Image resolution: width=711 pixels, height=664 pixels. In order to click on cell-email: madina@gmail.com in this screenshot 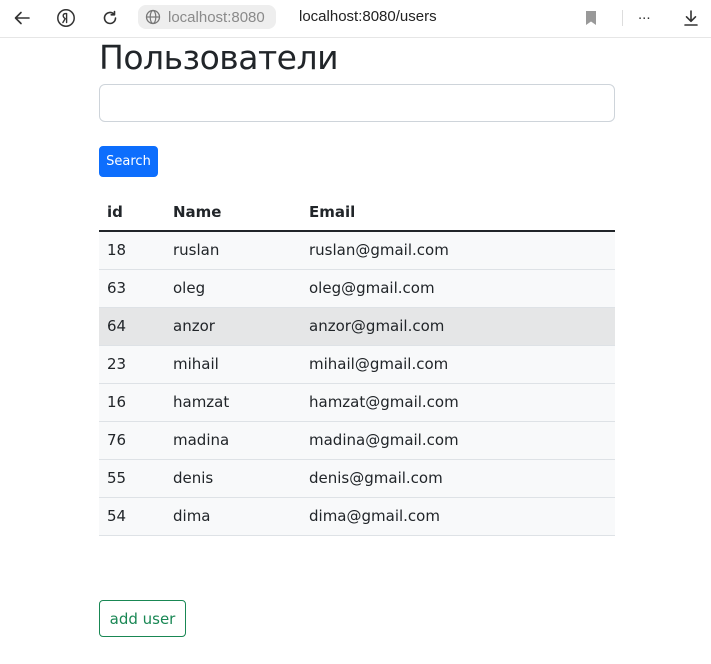, I will do `click(458, 440)`.